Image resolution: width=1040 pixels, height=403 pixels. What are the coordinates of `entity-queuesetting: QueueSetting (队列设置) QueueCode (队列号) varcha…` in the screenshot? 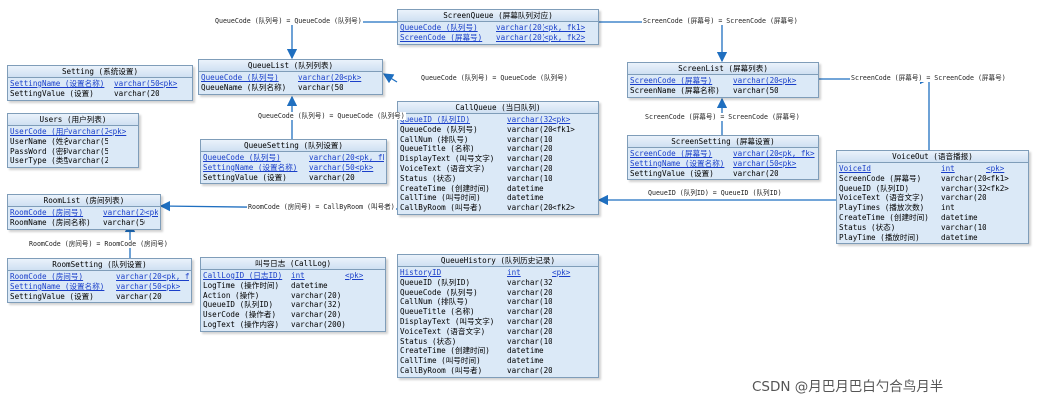 It's located at (293, 162).